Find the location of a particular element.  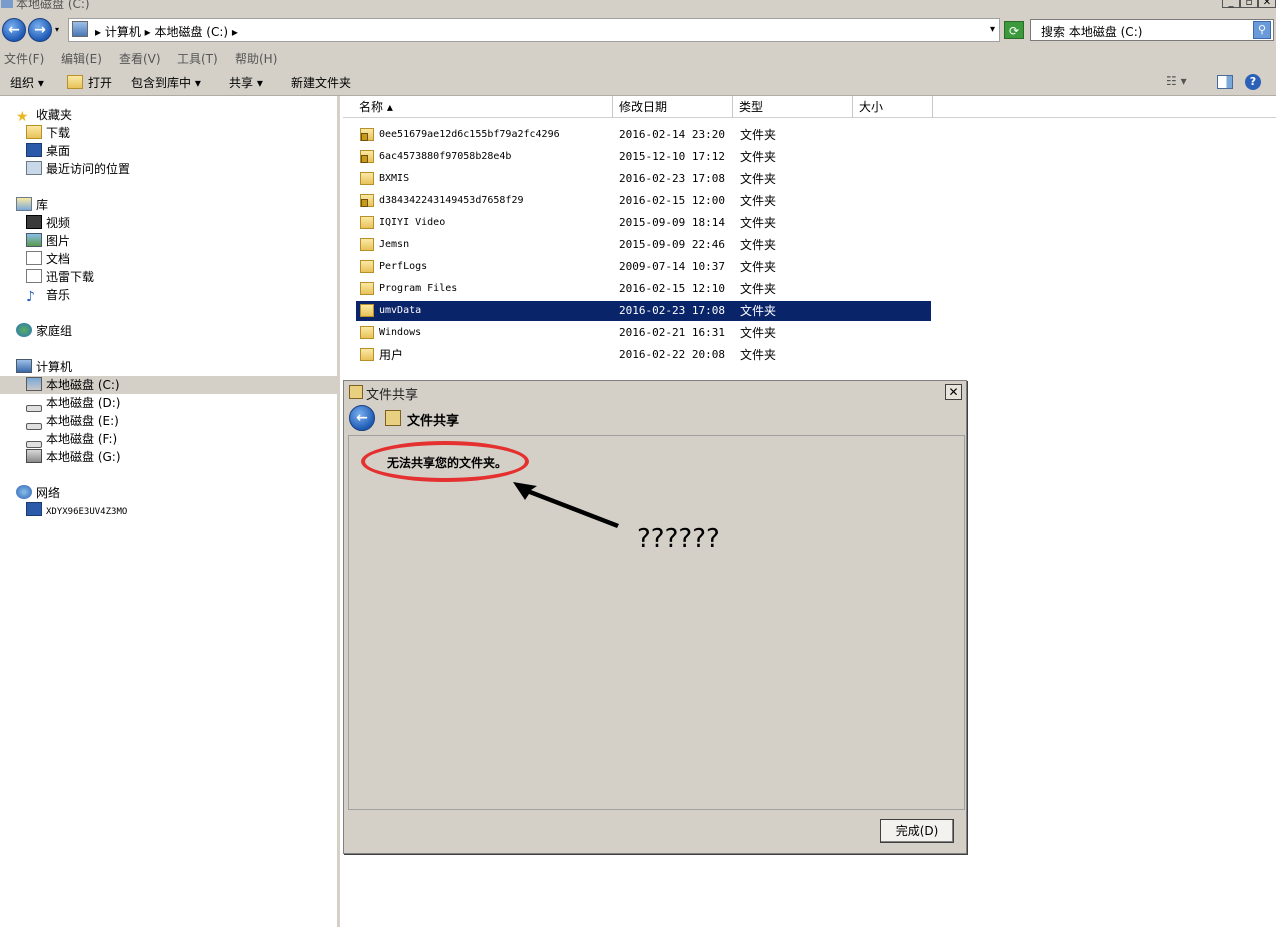

close-button: ✕ is located at coordinates (1267, 4).